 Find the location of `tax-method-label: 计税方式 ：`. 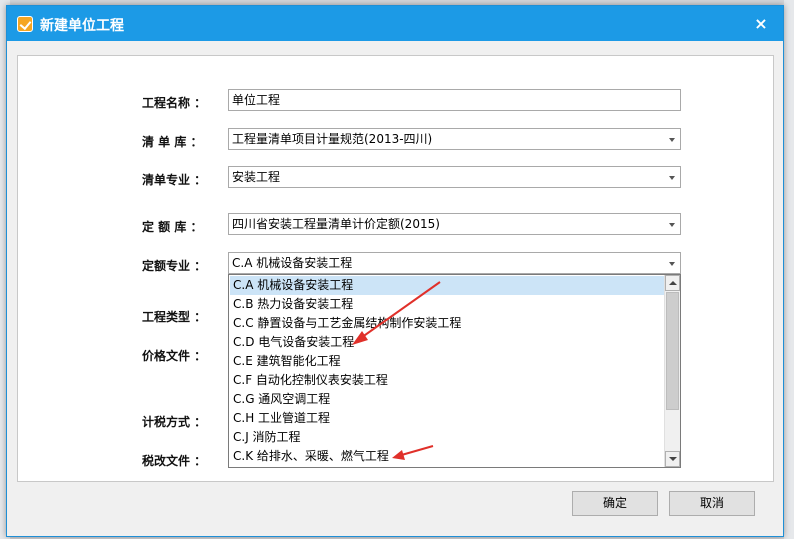

tax-method-label: 计税方式 ： is located at coordinates (174, 422).